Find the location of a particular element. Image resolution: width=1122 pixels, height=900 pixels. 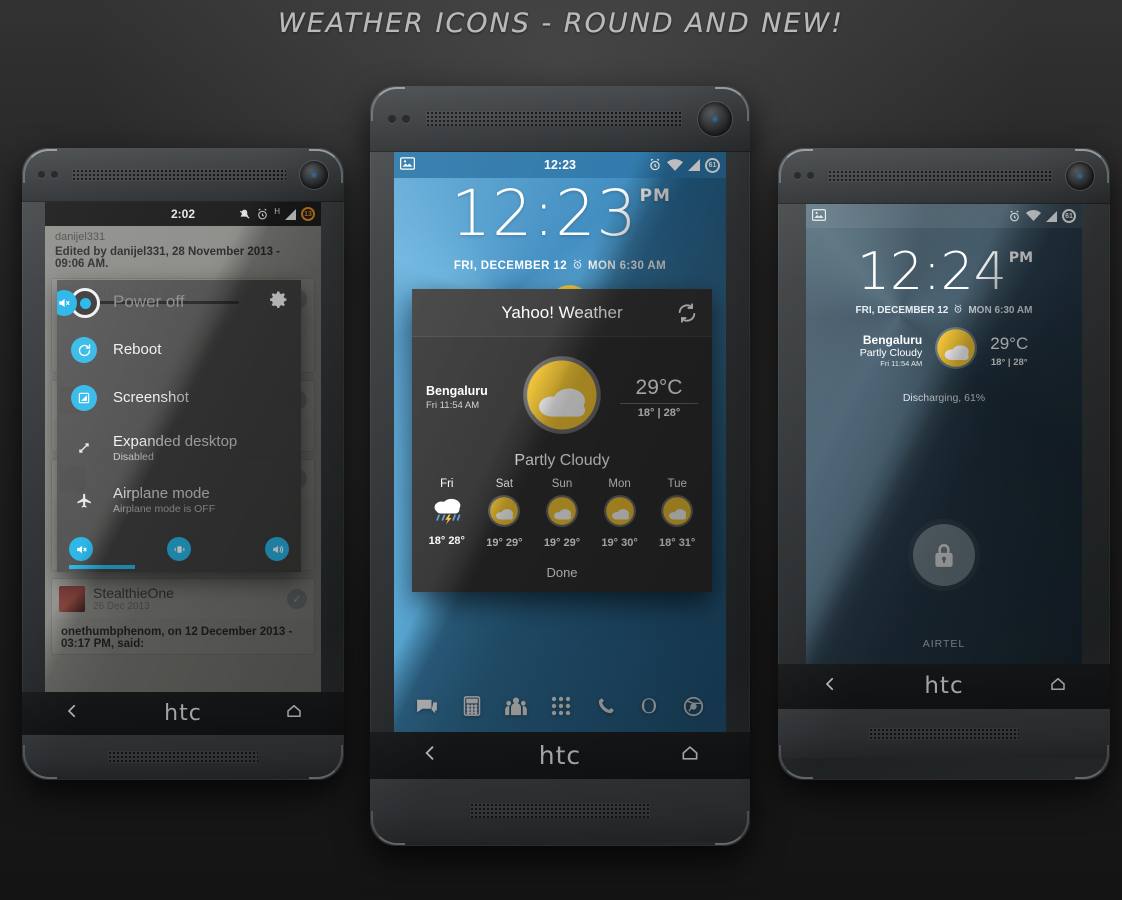

left-phone-nav-bezel: htc is located at coordinates (183, 713).